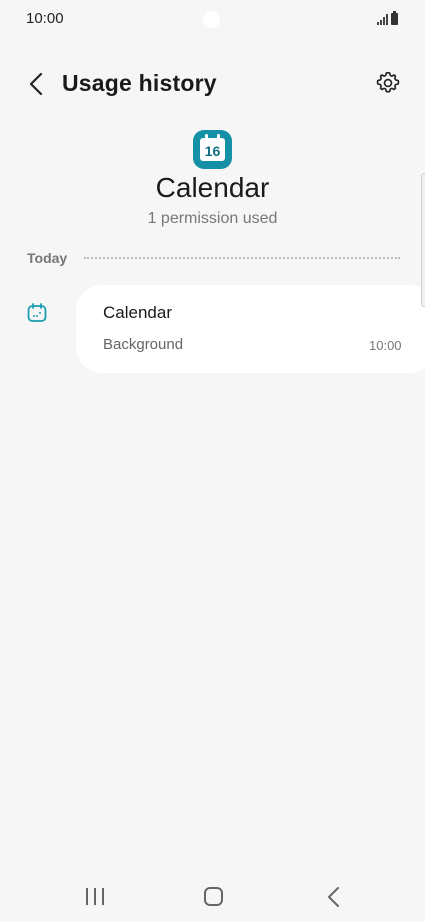 This screenshot has height=922, width=425. I want to click on status-time: 10:00, so click(45, 18).